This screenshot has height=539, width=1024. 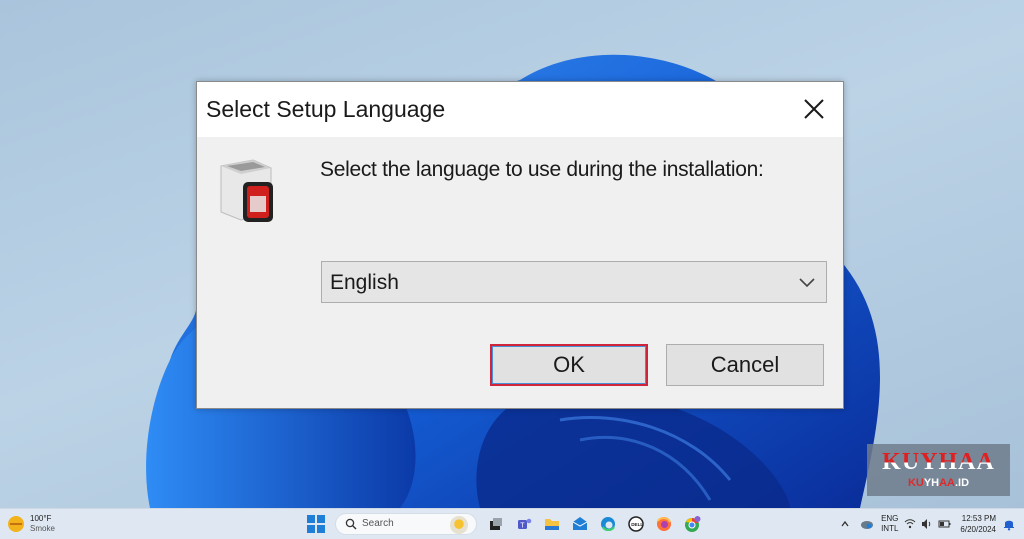 I want to click on notification-bell-icon, so click(x=1009, y=524).